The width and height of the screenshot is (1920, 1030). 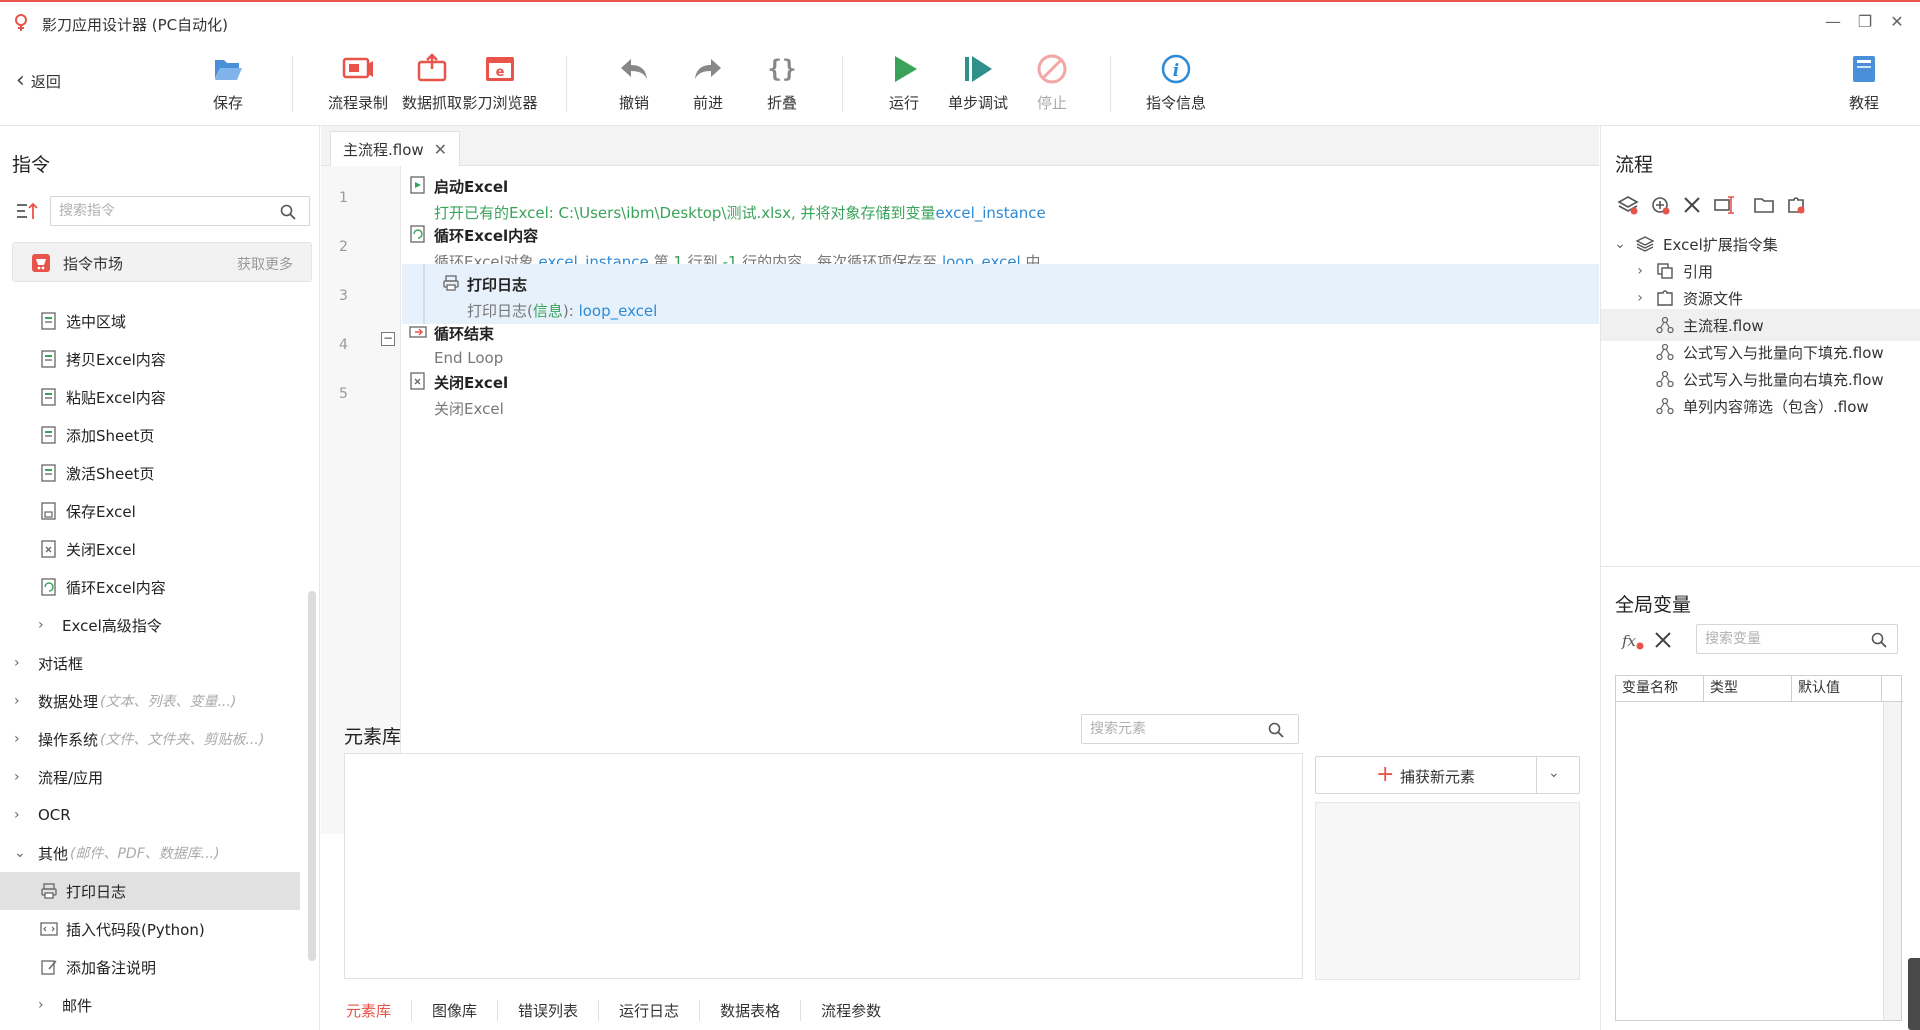 I want to click on add-module-icon, so click(x=1796, y=205).